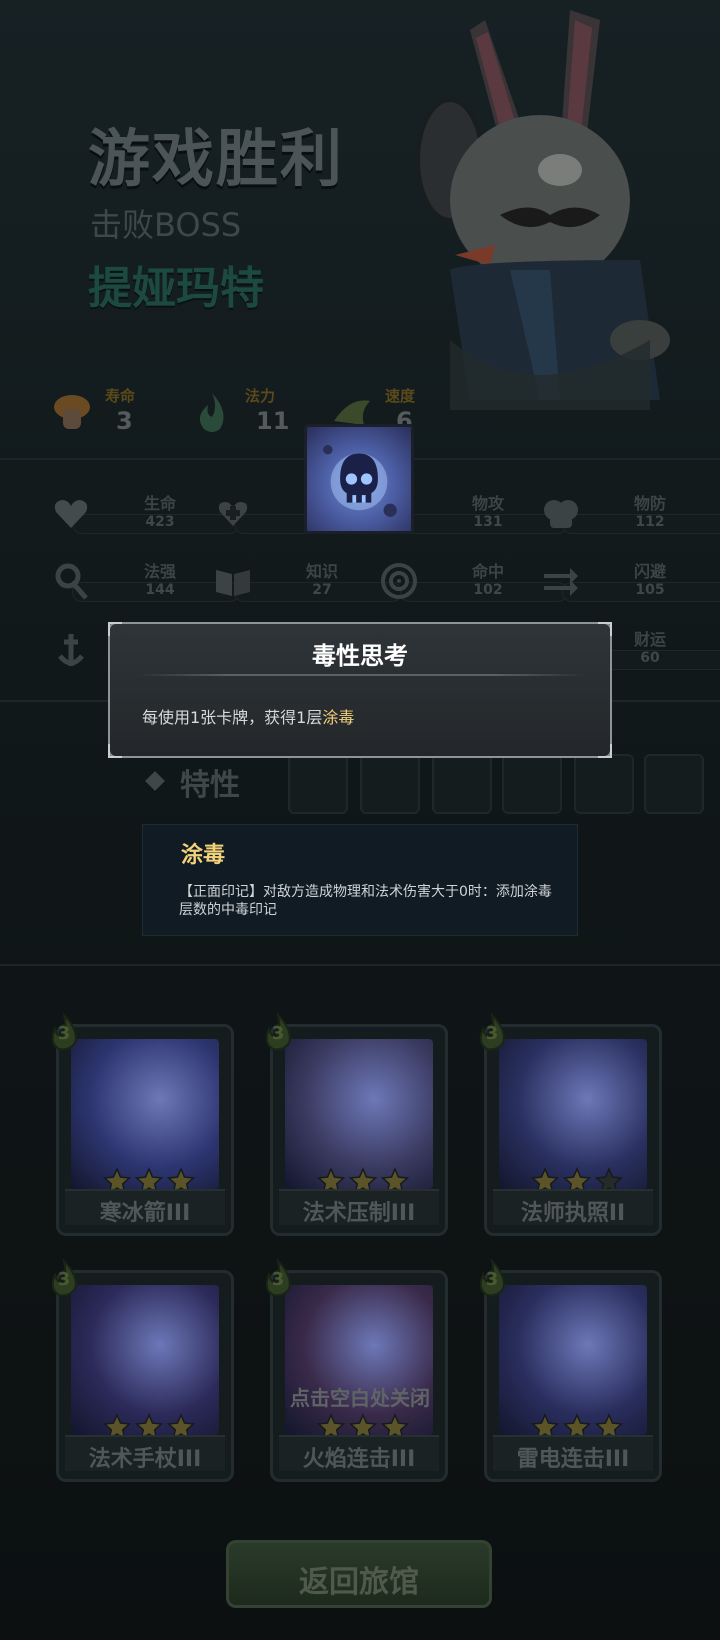  I want to click on card-name-bar: 火焰连击III, so click(359, 1453).